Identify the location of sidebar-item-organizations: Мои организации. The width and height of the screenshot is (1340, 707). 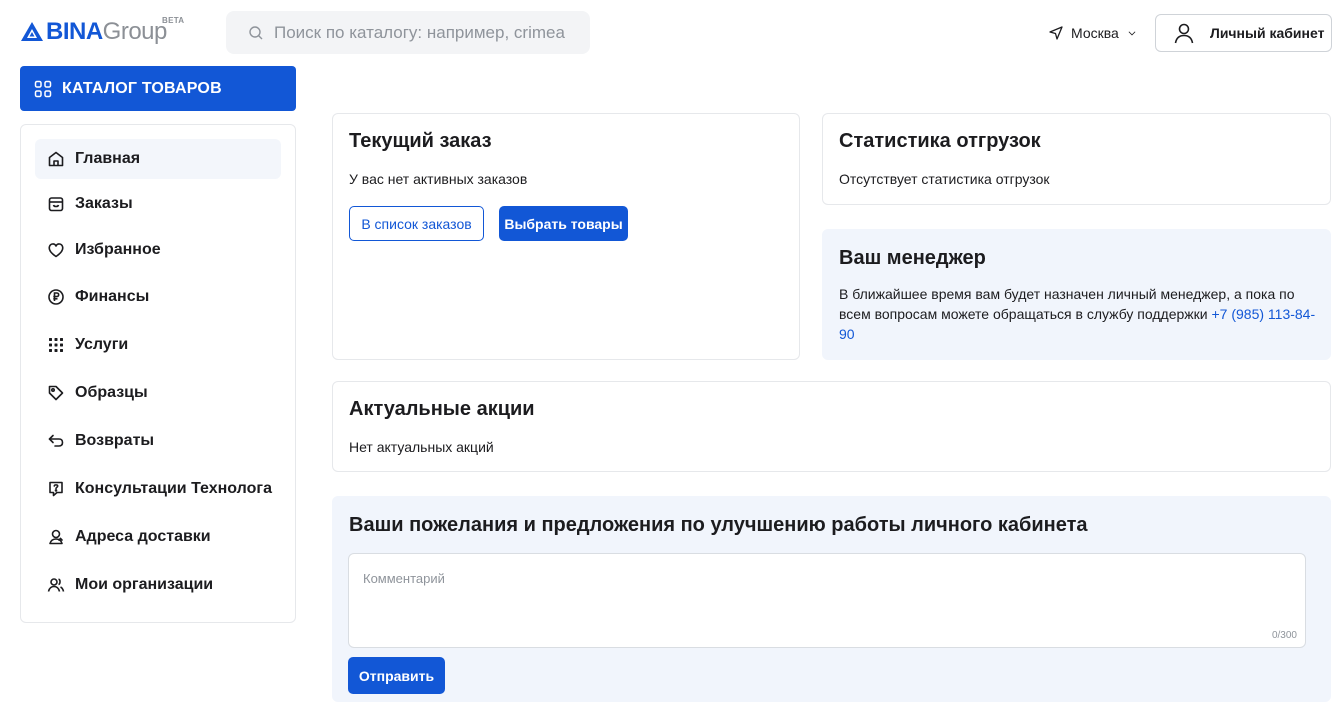
(158, 585).